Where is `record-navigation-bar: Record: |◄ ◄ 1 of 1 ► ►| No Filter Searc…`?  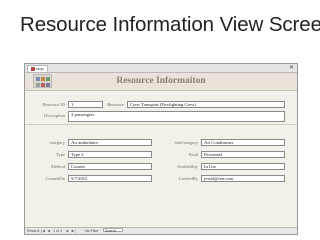
record-navigation-bar: Record: |◄ ◄ 1 of 1 ► ►| No Filter Searc… is located at coordinates (161, 230).